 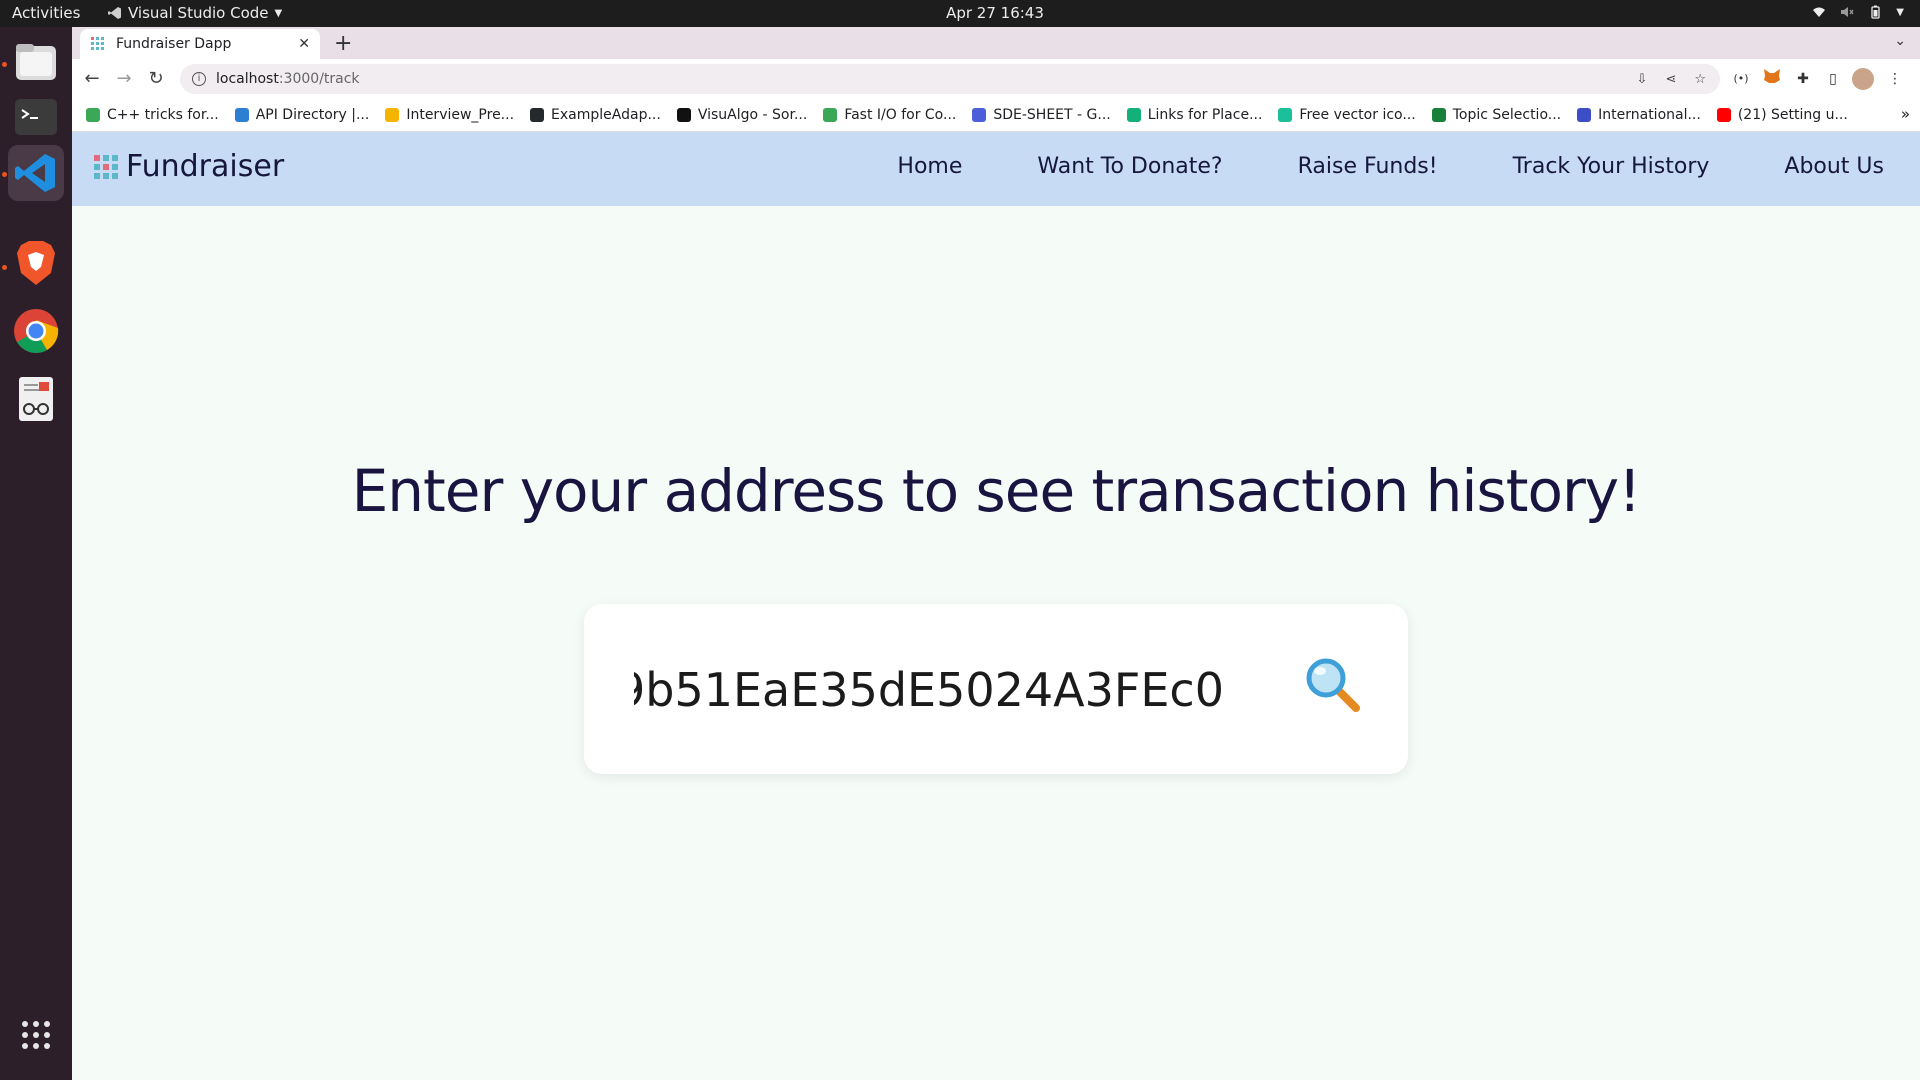 I want to click on back-button: ←, so click(x=92, y=79).